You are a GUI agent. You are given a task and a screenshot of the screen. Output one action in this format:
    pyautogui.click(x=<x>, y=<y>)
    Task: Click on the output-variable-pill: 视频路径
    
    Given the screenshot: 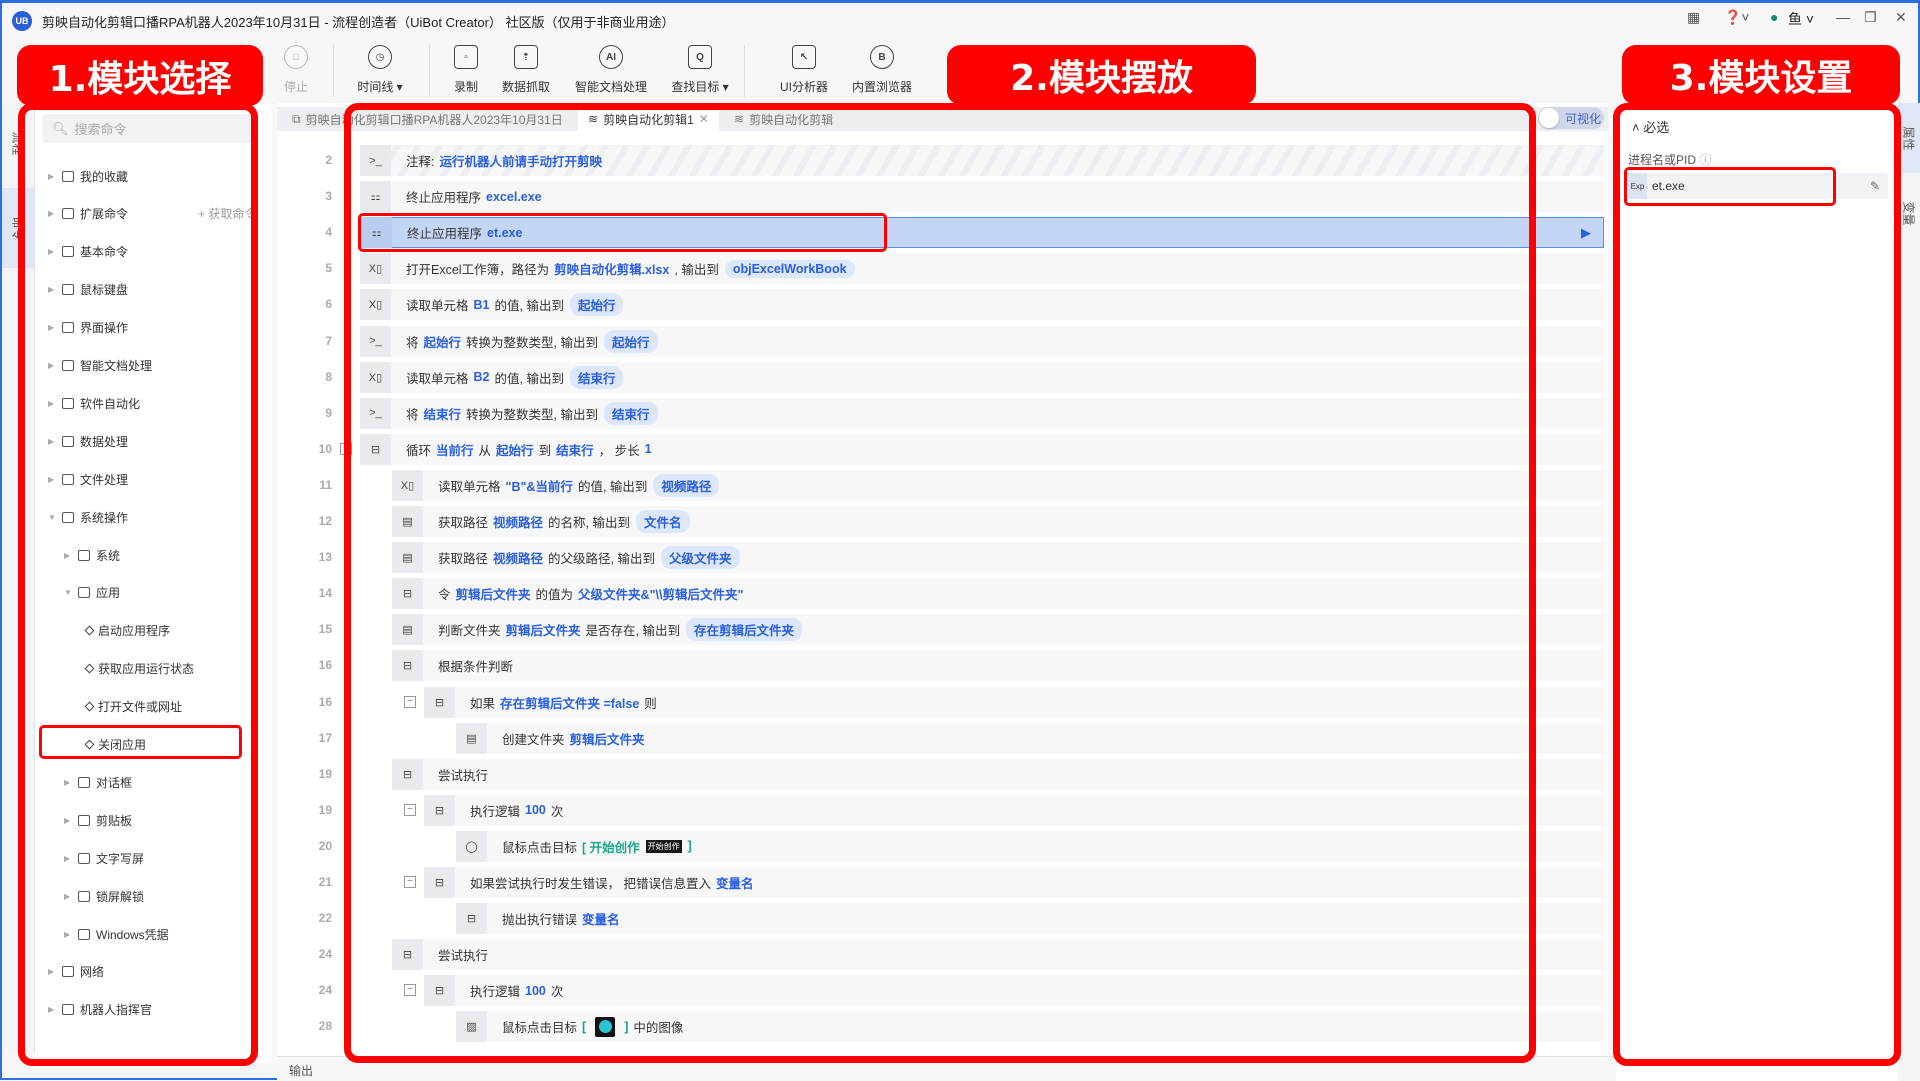 What is the action you would take?
    pyautogui.click(x=686, y=485)
    